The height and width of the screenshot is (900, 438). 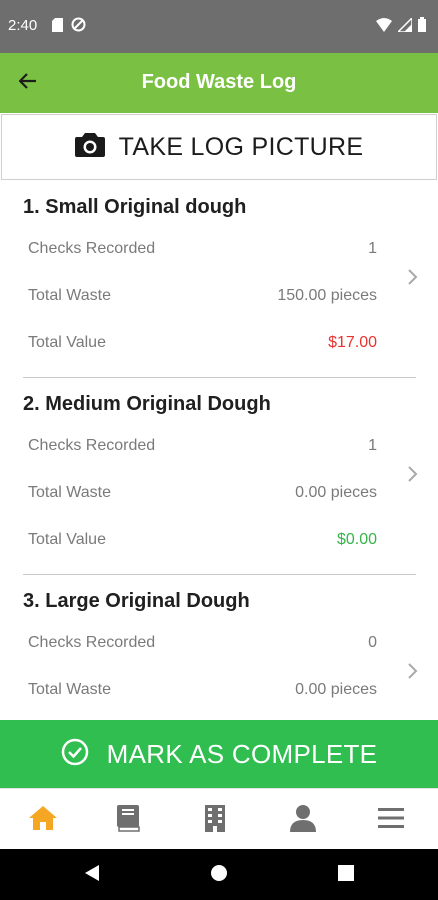 I want to click on nav-profile, so click(x=303, y=820).